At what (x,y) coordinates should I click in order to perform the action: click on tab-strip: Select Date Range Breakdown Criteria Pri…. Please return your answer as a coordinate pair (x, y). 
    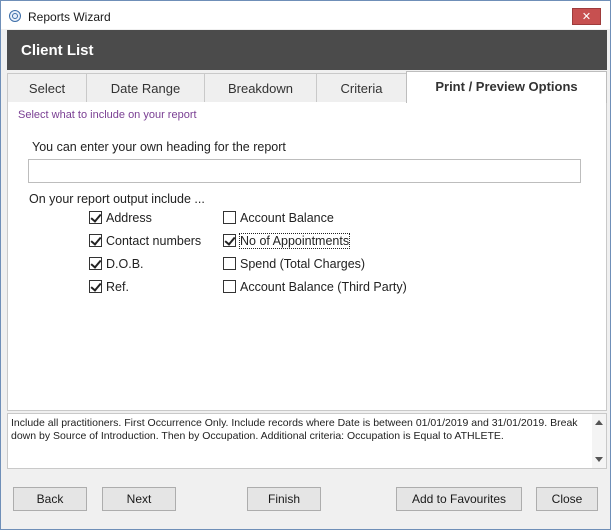
    Looking at the image, I should click on (307, 87).